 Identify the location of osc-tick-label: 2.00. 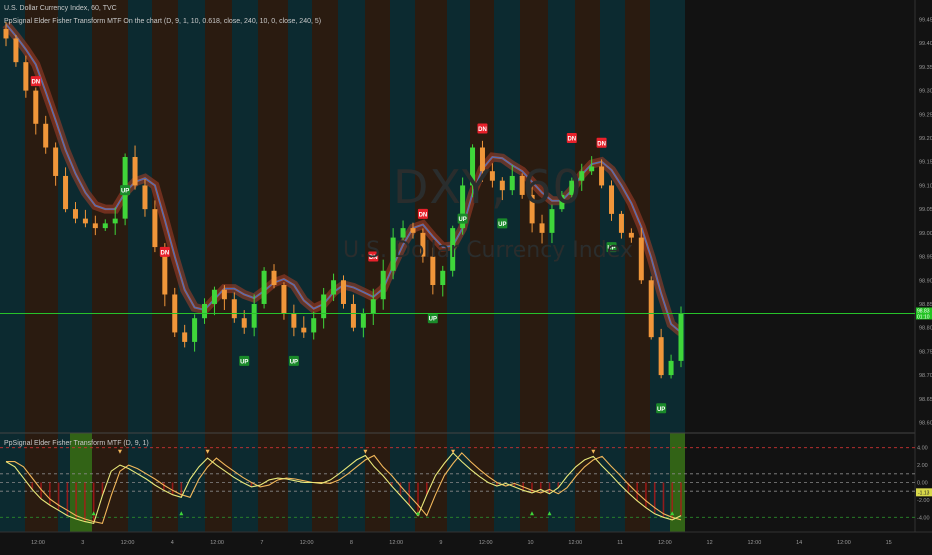
(922, 466).